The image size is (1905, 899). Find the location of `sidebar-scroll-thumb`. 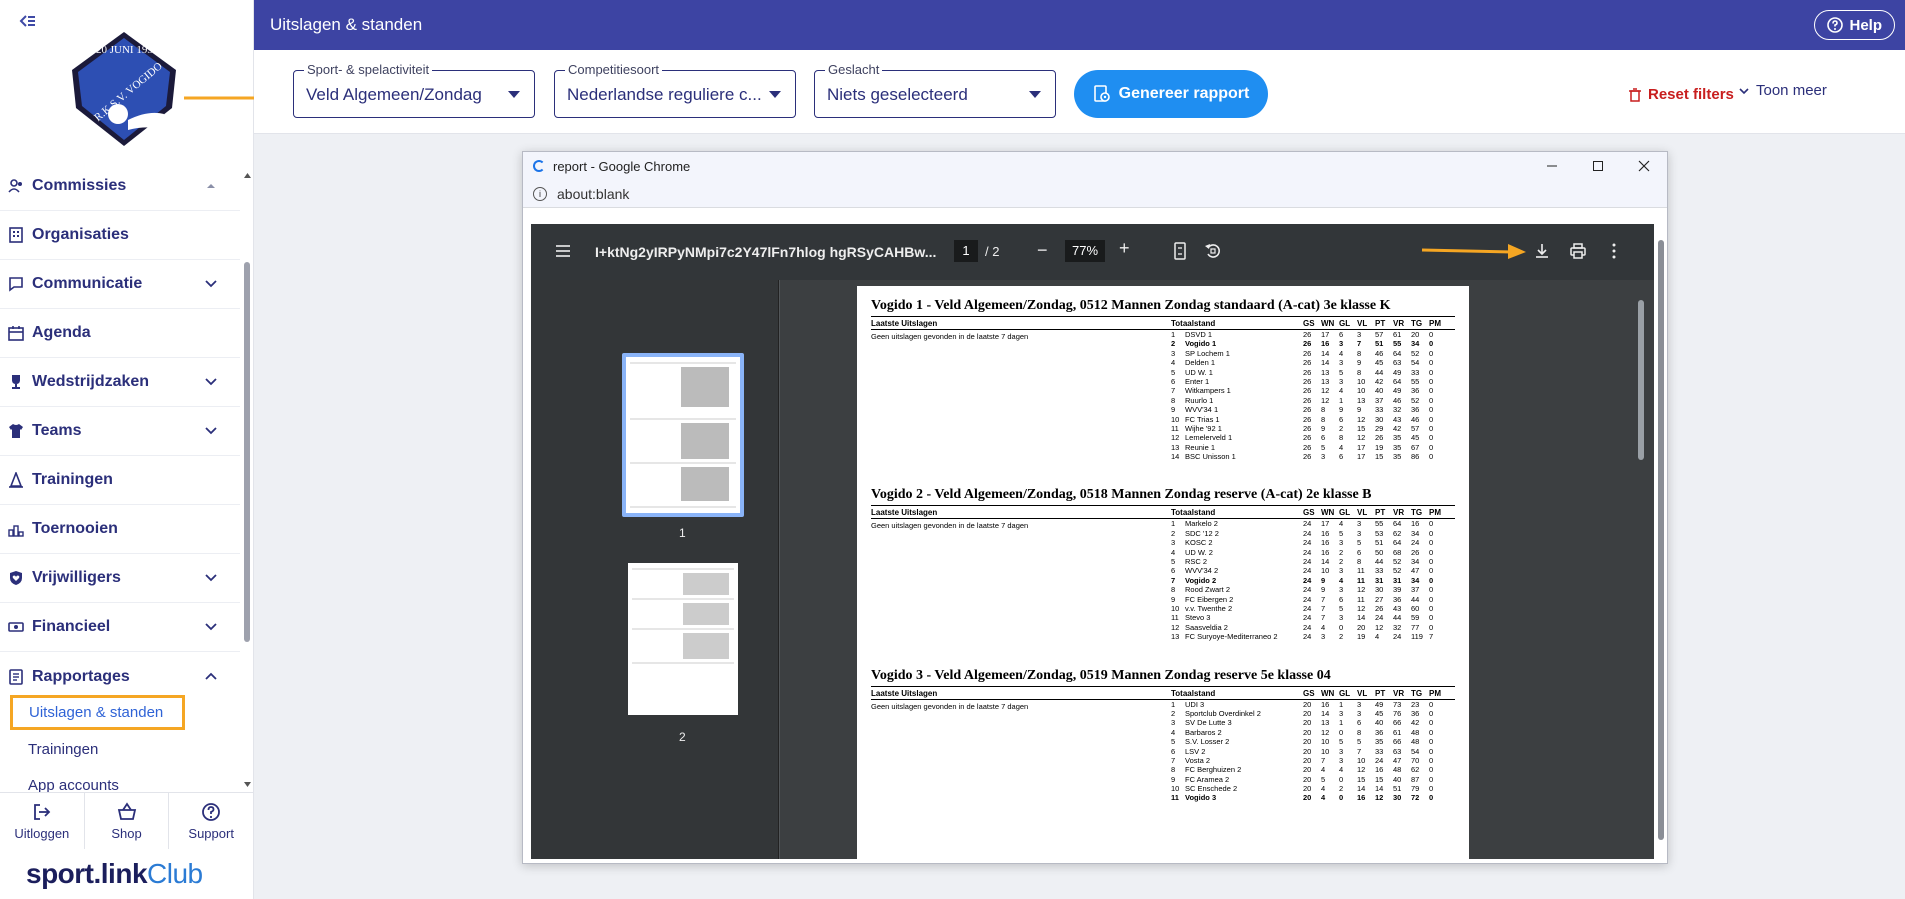

sidebar-scroll-thumb is located at coordinates (247, 452).